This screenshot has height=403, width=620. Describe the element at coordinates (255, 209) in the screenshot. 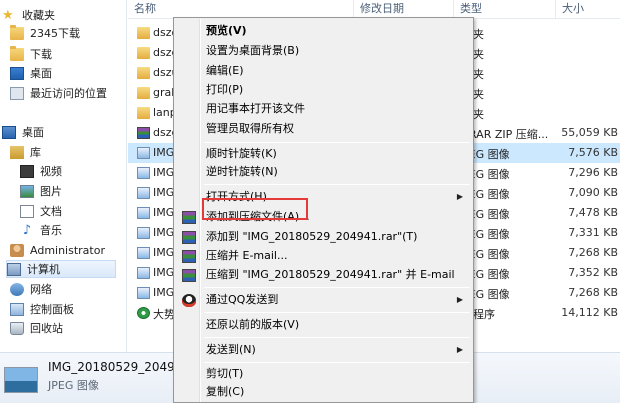

I see `highlight-annotation-box` at that location.